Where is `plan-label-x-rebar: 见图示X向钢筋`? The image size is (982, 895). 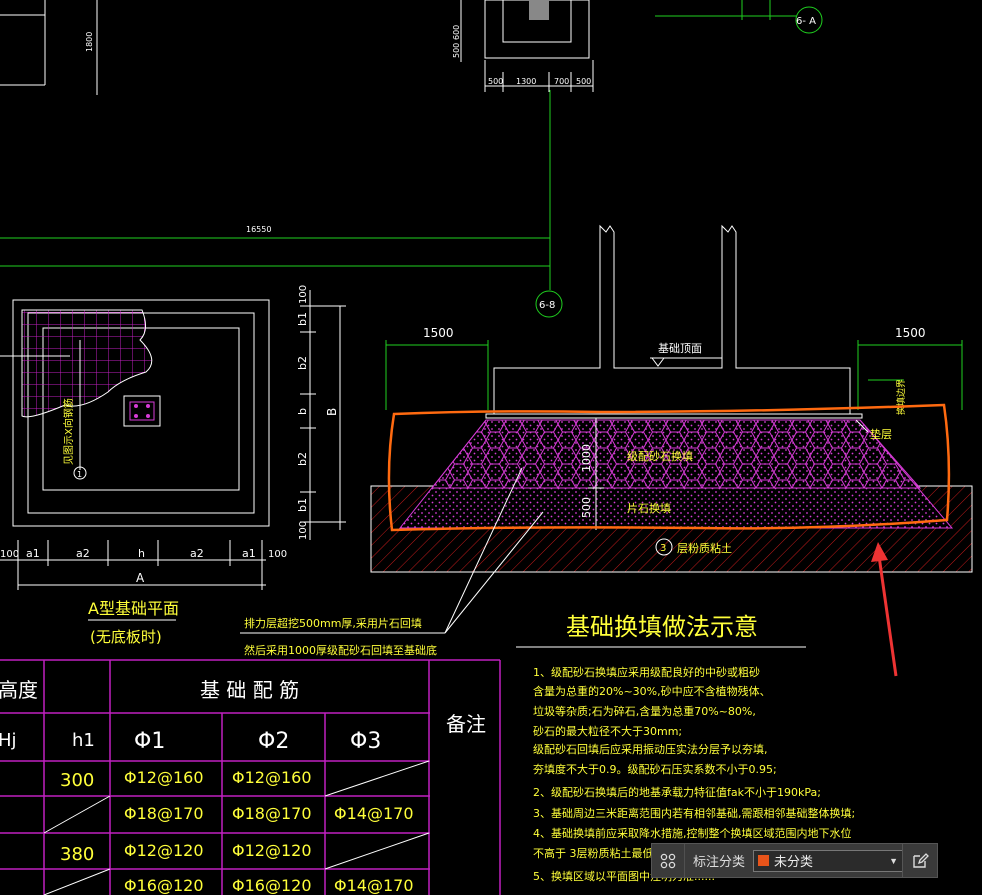 plan-label-x-rebar: 见图示X向钢筋 is located at coordinates (68, 431).